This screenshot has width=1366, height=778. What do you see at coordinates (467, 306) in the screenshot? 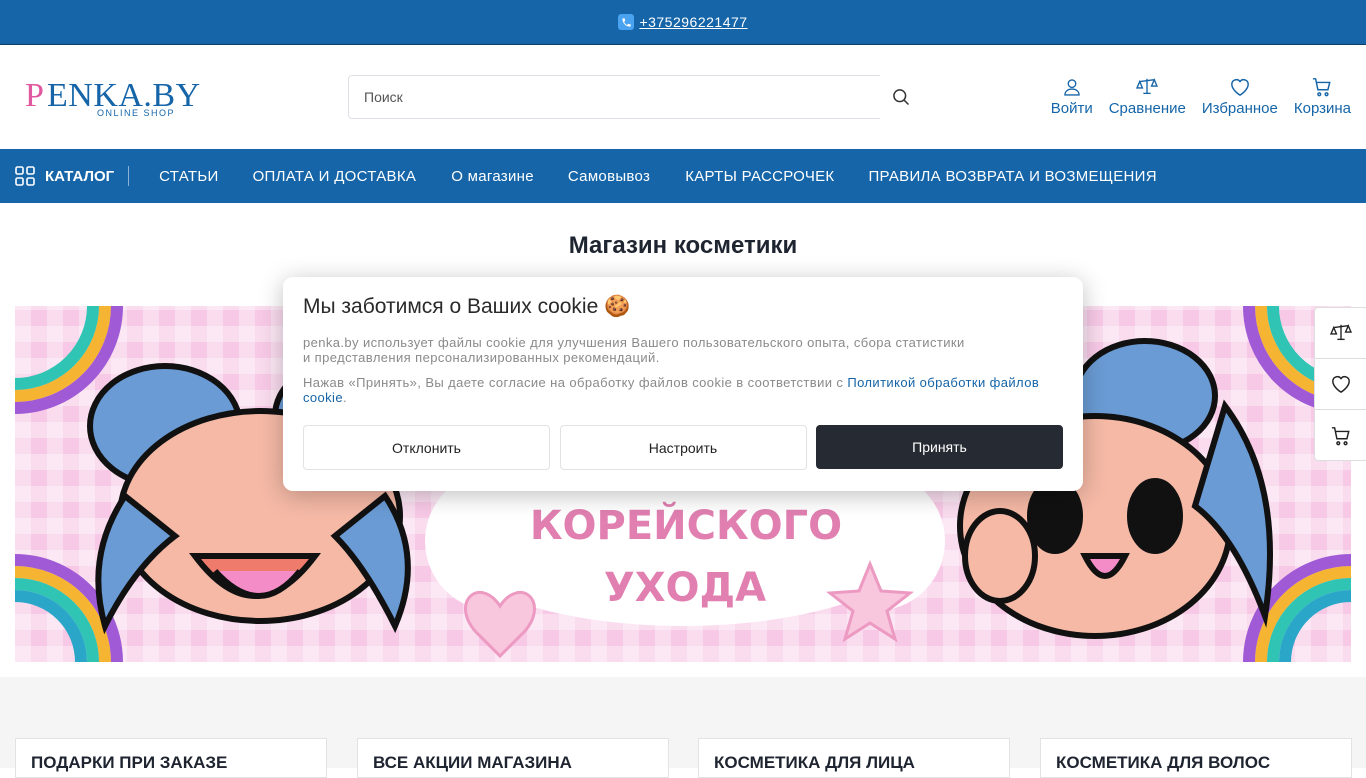
I see `cookie-title: Мы заботимся о Ваших cookie 🍪` at bounding box center [467, 306].